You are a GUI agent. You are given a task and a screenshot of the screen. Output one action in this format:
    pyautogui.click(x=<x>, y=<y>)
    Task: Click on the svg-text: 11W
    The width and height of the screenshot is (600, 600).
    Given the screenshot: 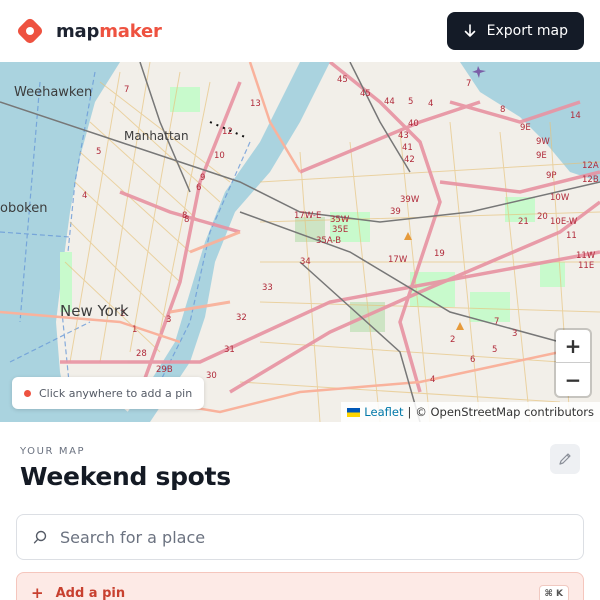 What is the action you would take?
    pyautogui.click(x=586, y=256)
    